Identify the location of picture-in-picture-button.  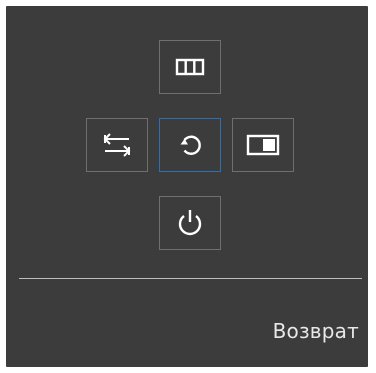
(263, 145).